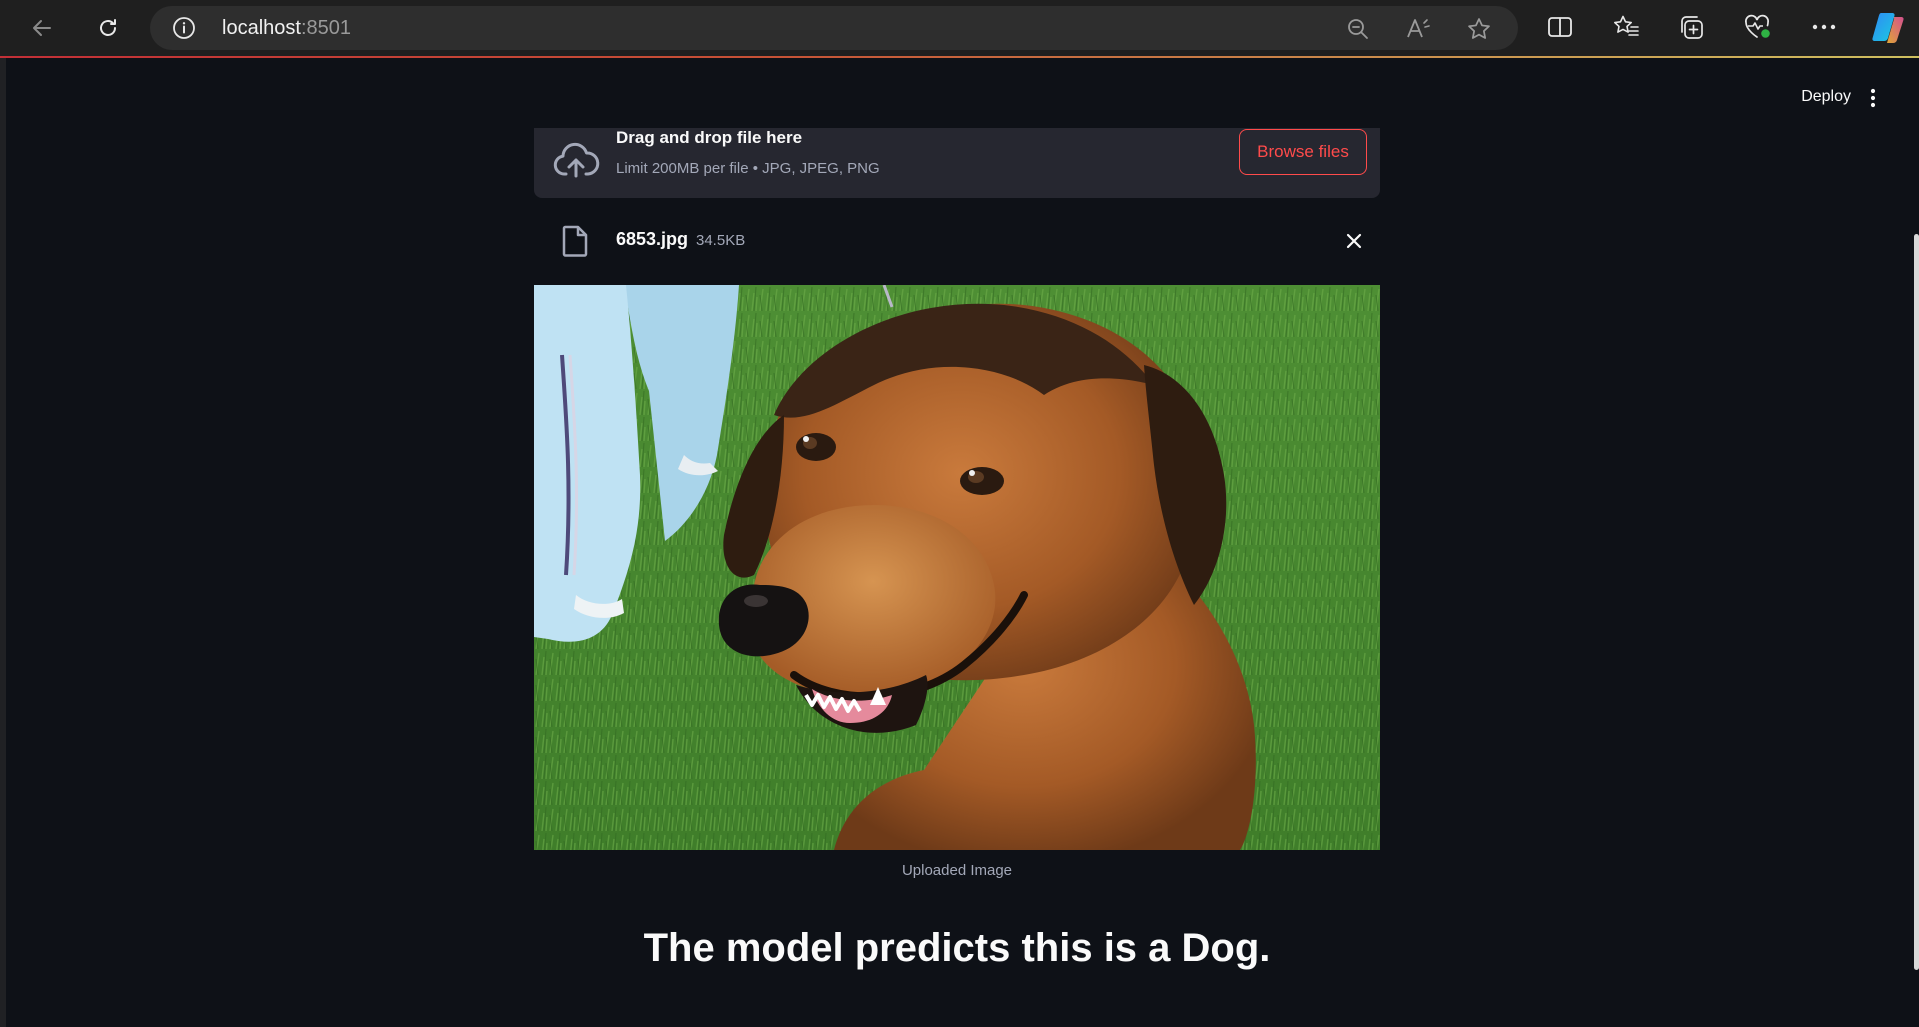  What do you see at coordinates (1692, 27) in the screenshot?
I see `collections-icon` at bounding box center [1692, 27].